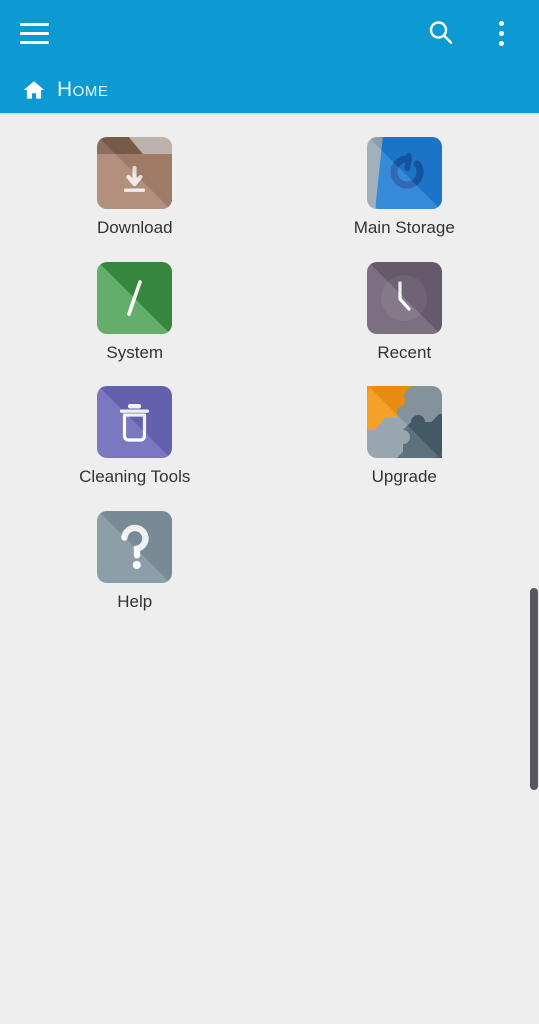 The image size is (539, 1024). Describe the element at coordinates (407, 171) in the screenshot. I see `power-circle-glyph` at that location.